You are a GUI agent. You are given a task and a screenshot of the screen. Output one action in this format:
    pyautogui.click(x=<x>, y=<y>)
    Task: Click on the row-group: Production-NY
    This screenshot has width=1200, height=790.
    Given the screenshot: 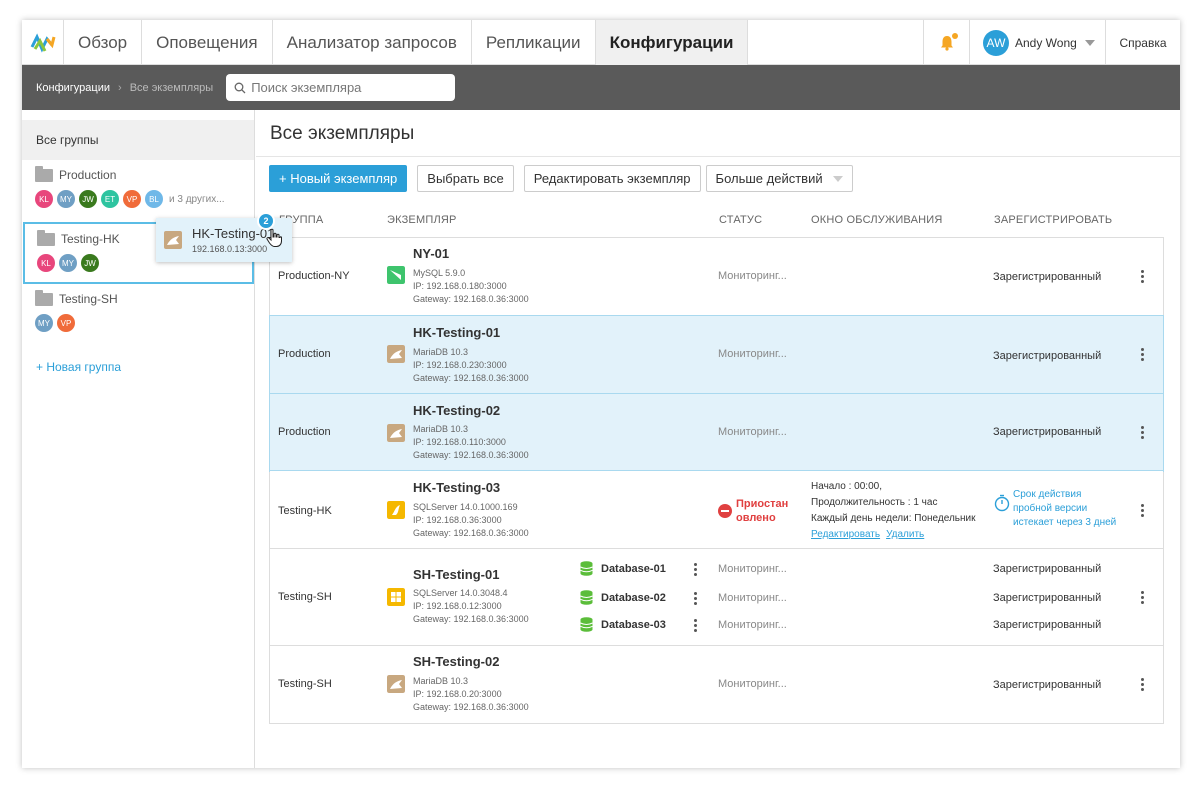 What is the action you would take?
    pyautogui.click(x=314, y=276)
    